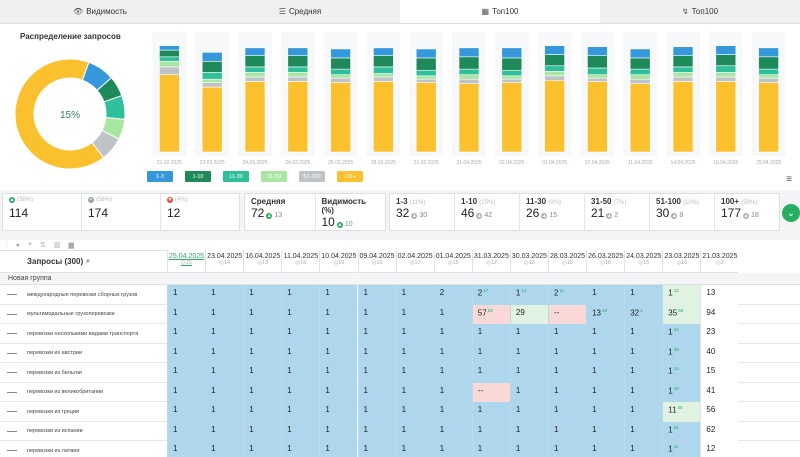 This screenshot has height=457, width=800. What do you see at coordinates (567, 295) in the screenshot?
I see `position-cell: 211` at bounding box center [567, 295].